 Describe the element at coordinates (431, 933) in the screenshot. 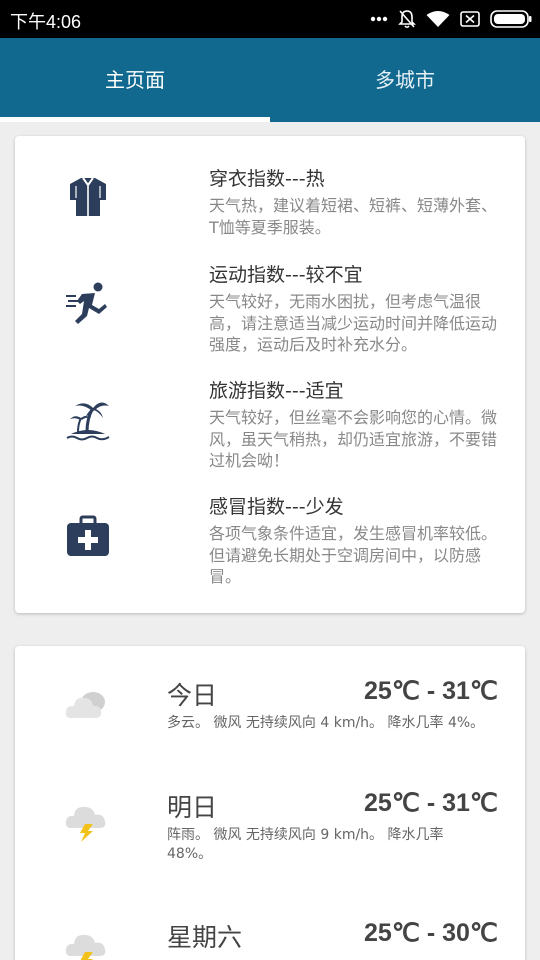

I see `forecast-temp: 25℃ - 30℃` at that location.